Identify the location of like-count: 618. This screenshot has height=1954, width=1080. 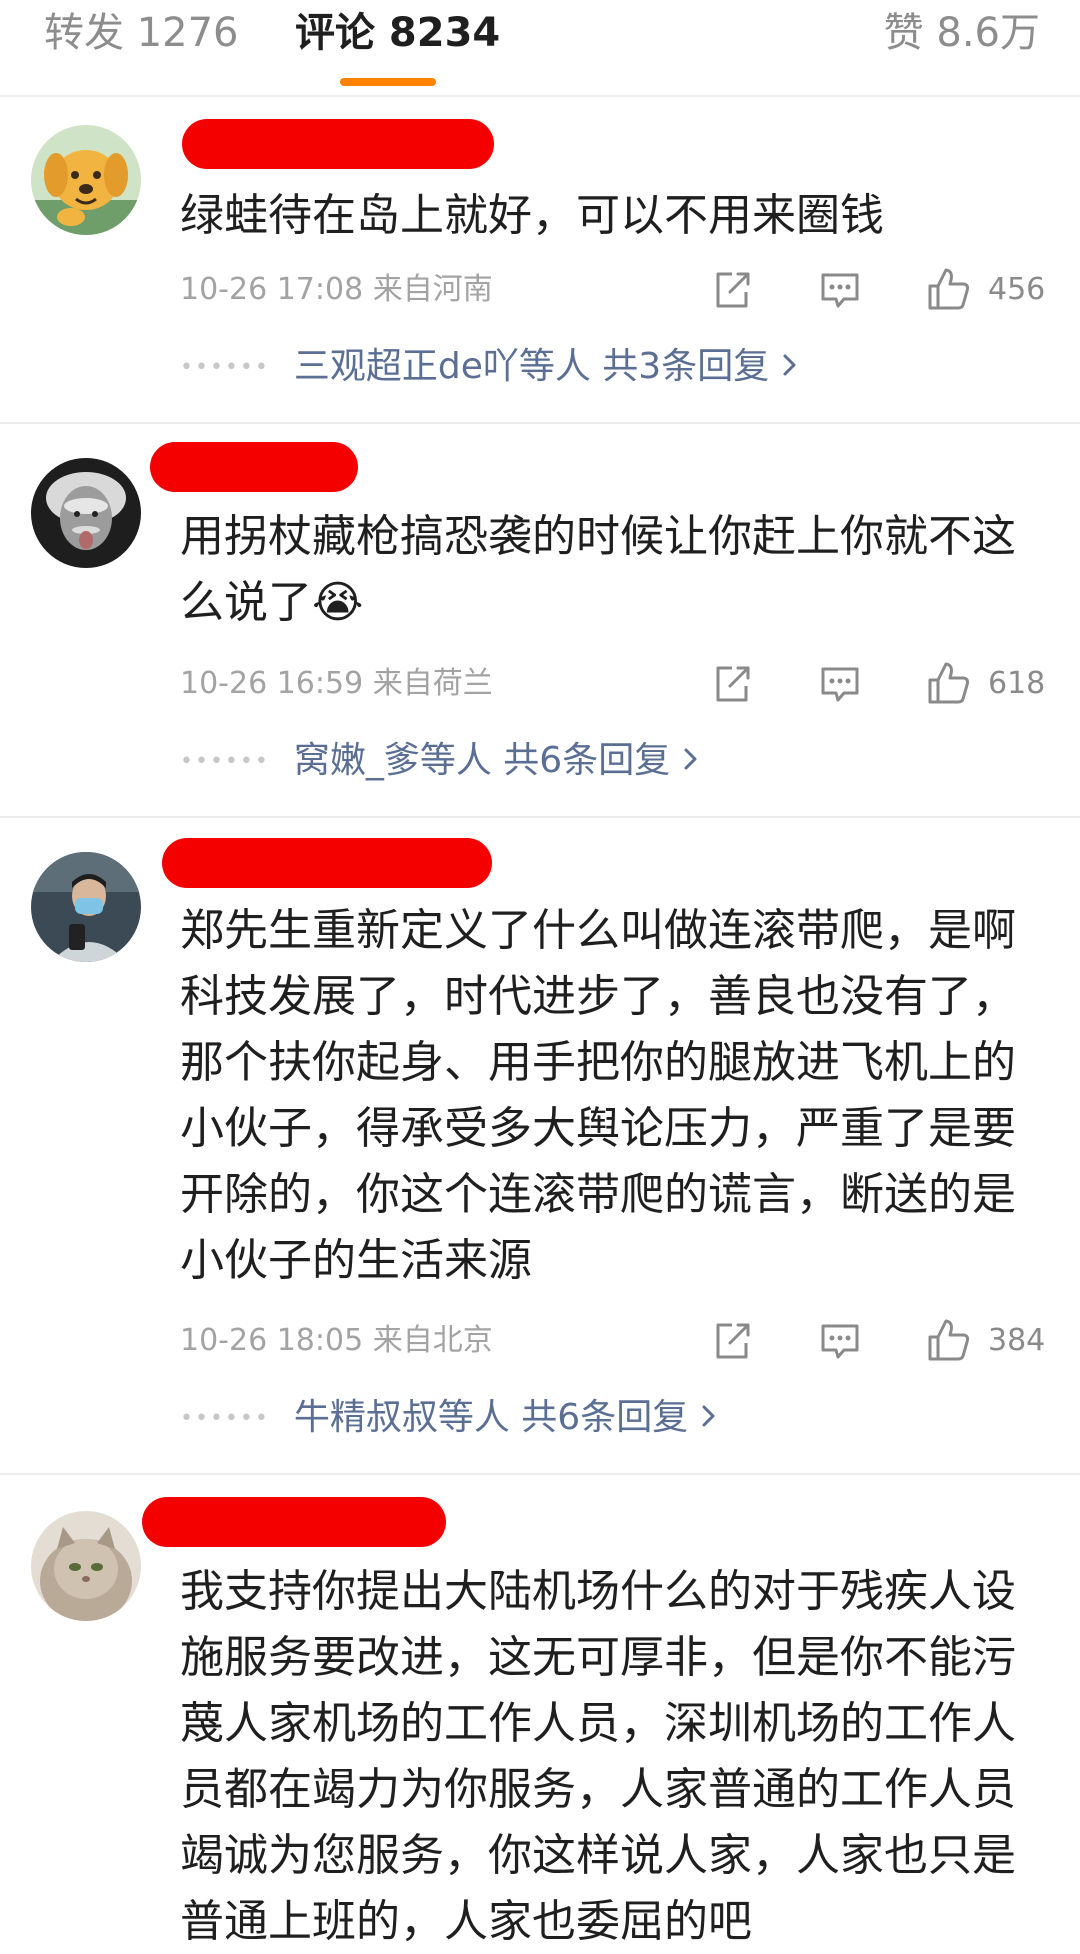
(1017, 683).